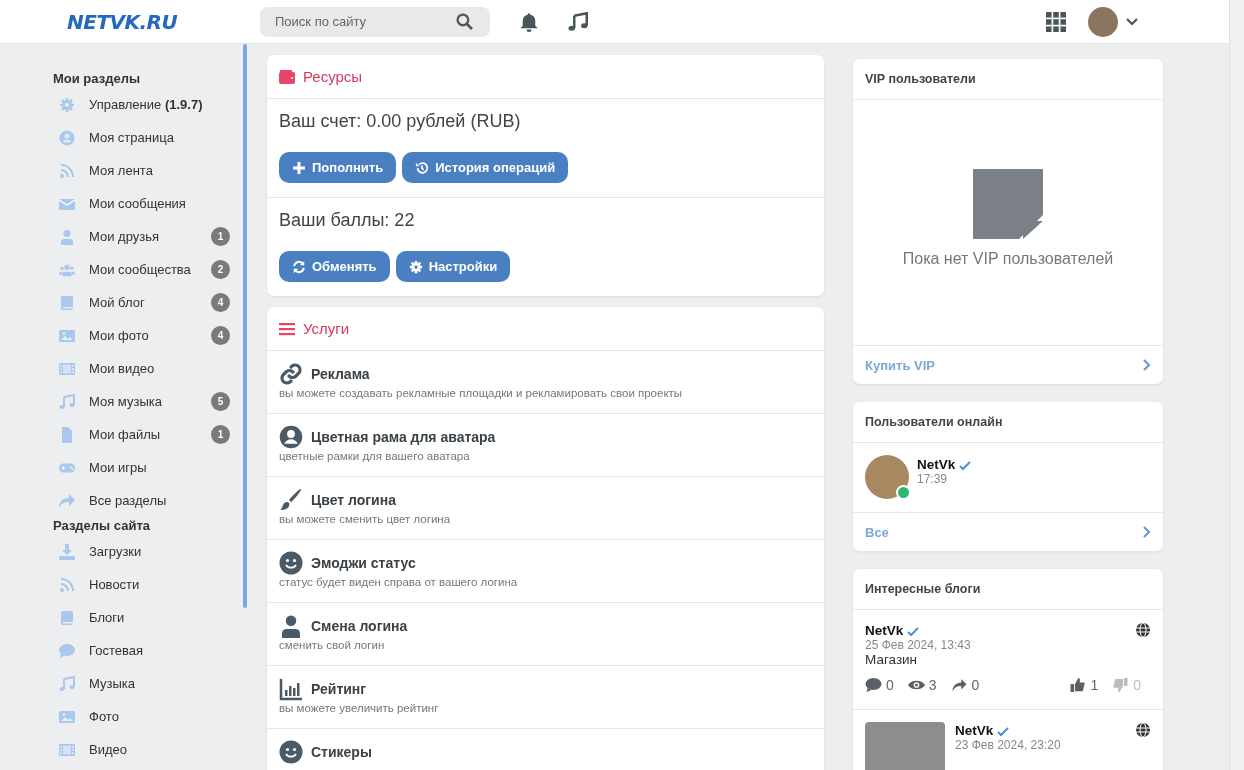 This screenshot has width=1244, height=770. I want to click on sidebar-heading: Разделы сайта, so click(102, 526).